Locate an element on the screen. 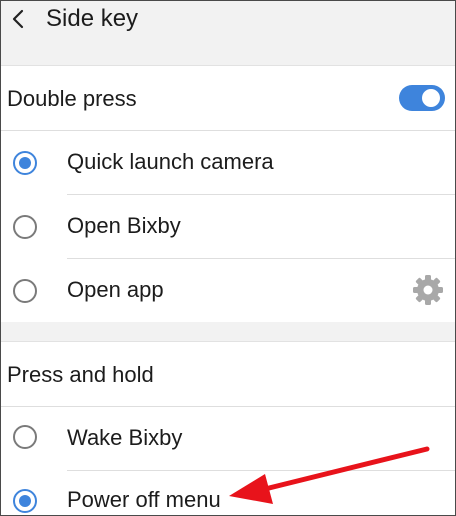 Image resolution: width=456 pixels, height=516 pixels. annotation-arrow-icon is located at coordinates (329, 475).